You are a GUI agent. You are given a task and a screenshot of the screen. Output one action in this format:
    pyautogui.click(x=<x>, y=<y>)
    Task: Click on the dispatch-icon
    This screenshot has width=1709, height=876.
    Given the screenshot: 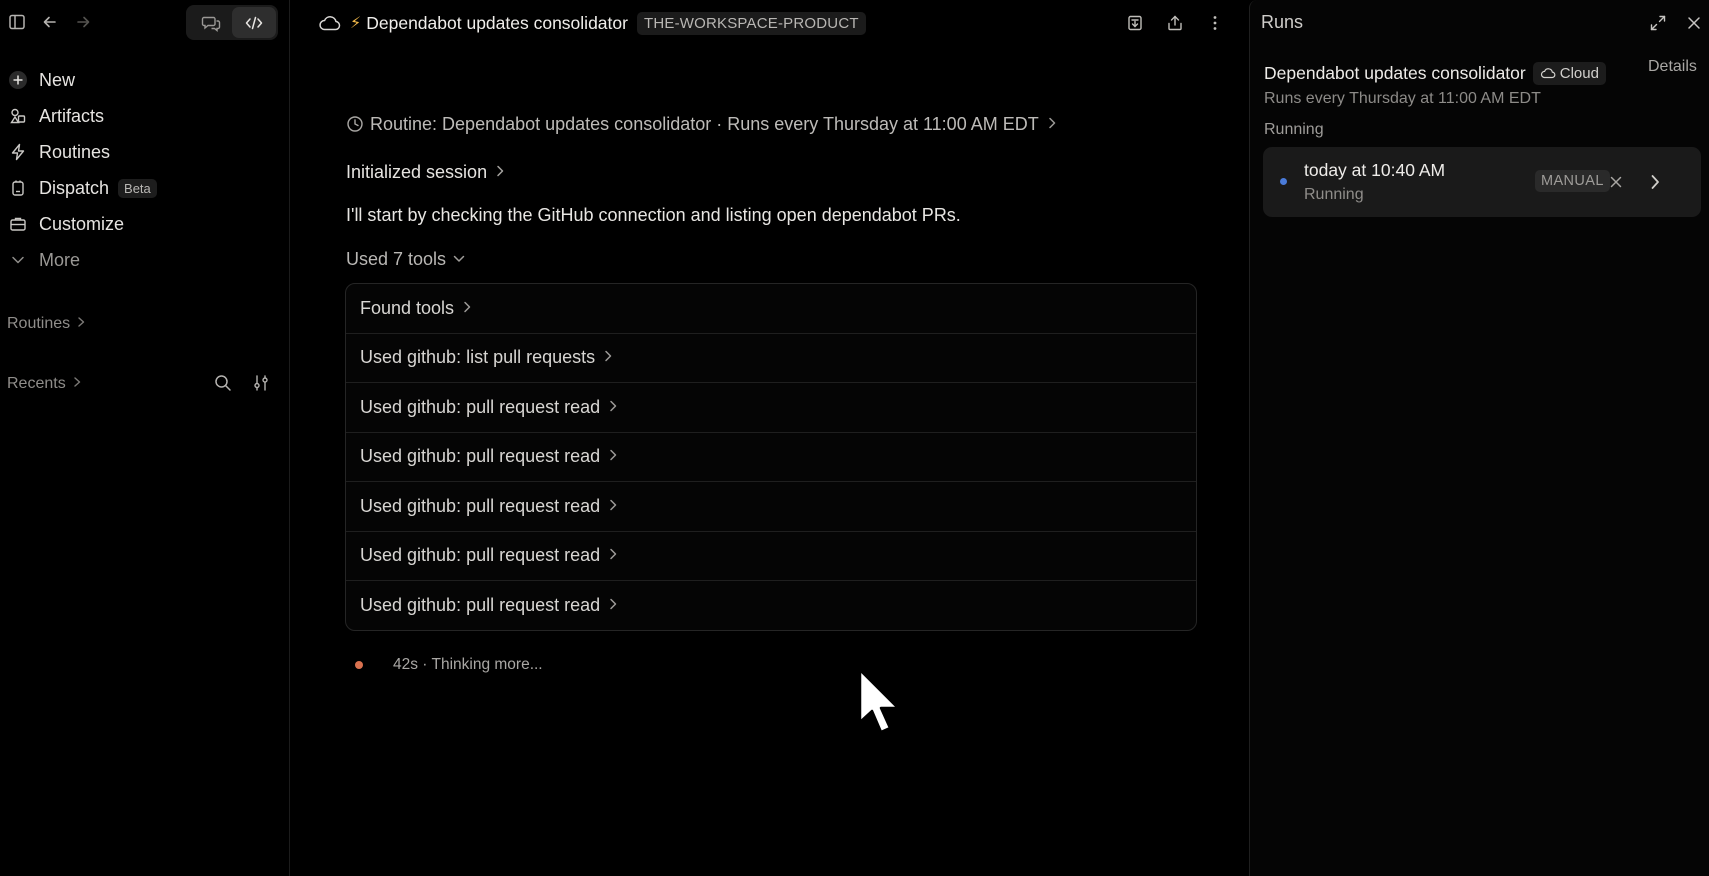 What is the action you would take?
    pyautogui.click(x=18, y=188)
    